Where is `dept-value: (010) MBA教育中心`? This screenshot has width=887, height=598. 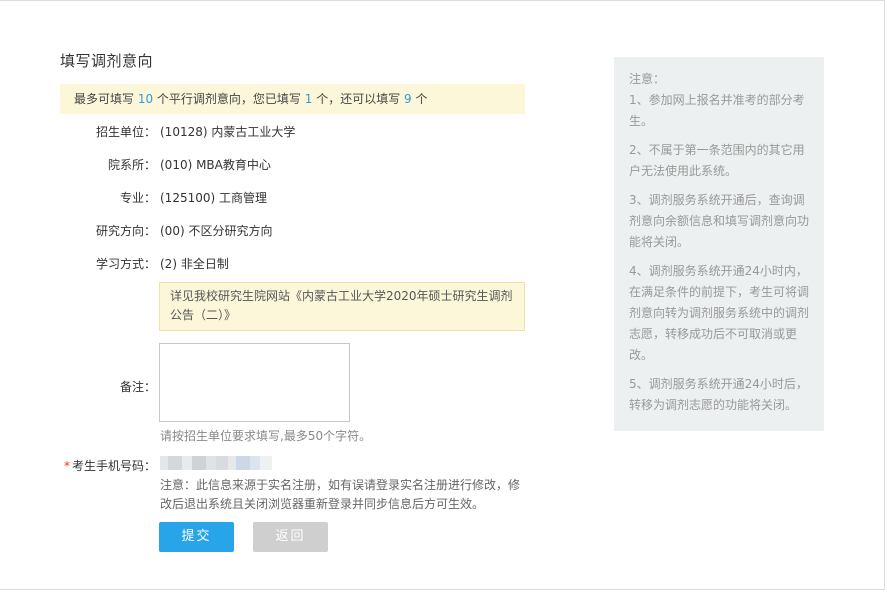 dept-value: (010) MBA教育中心 is located at coordinates (215, 165).